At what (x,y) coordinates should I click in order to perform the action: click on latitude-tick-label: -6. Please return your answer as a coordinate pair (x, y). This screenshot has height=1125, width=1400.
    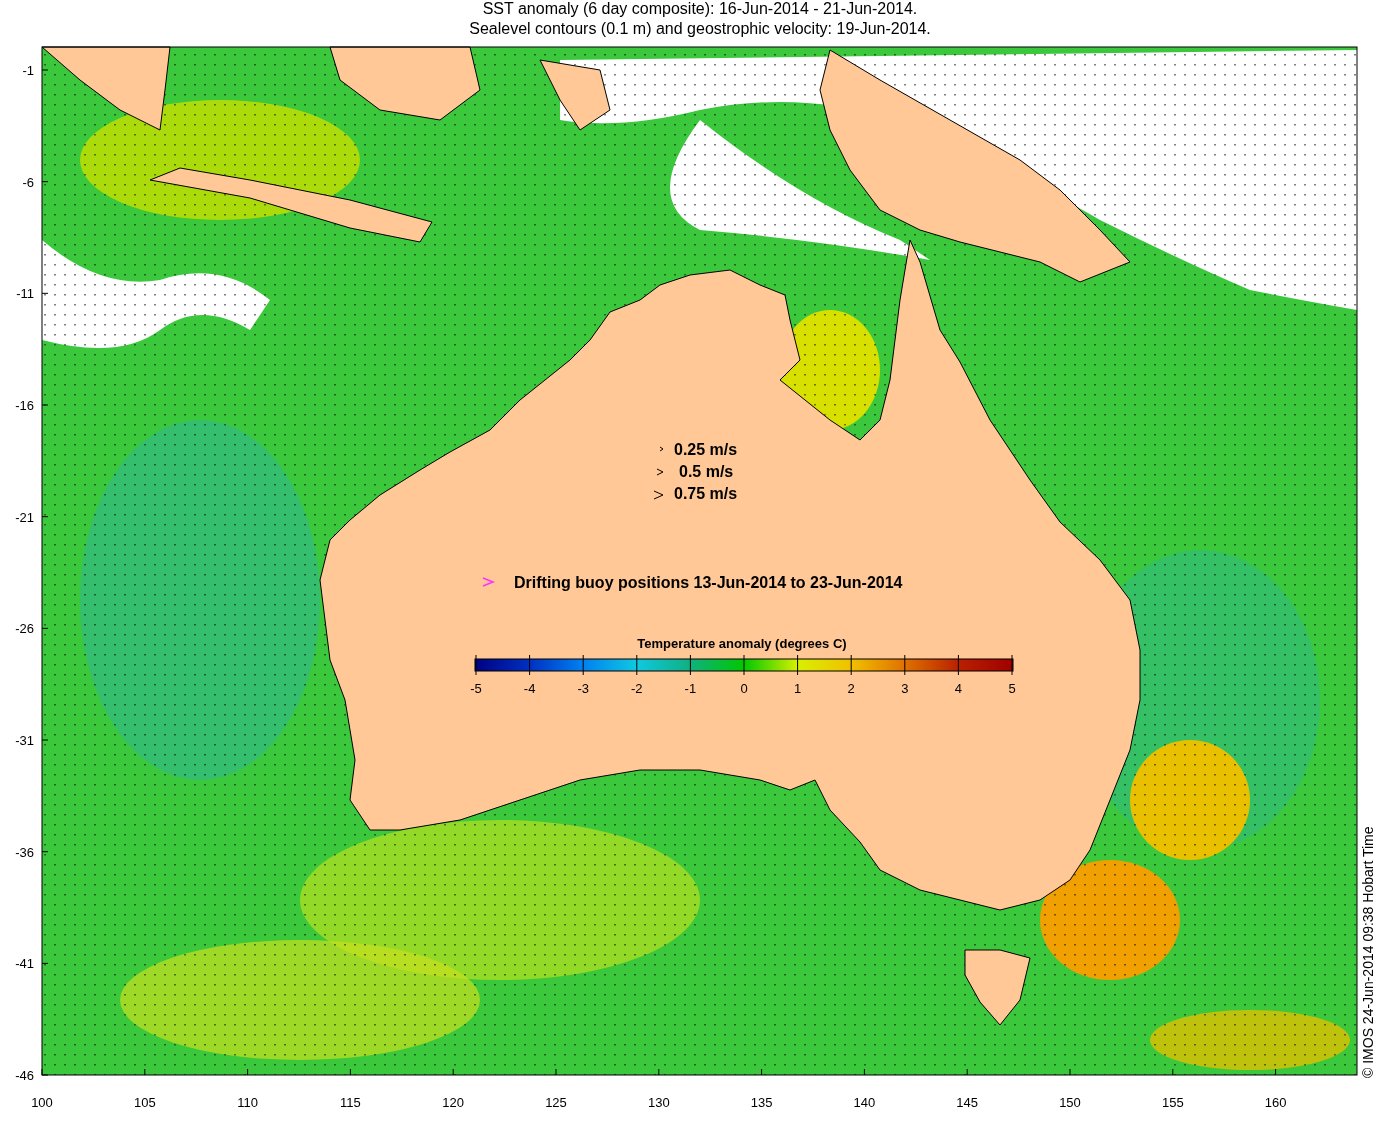
    Looking at the image, I should click on (28, 182).